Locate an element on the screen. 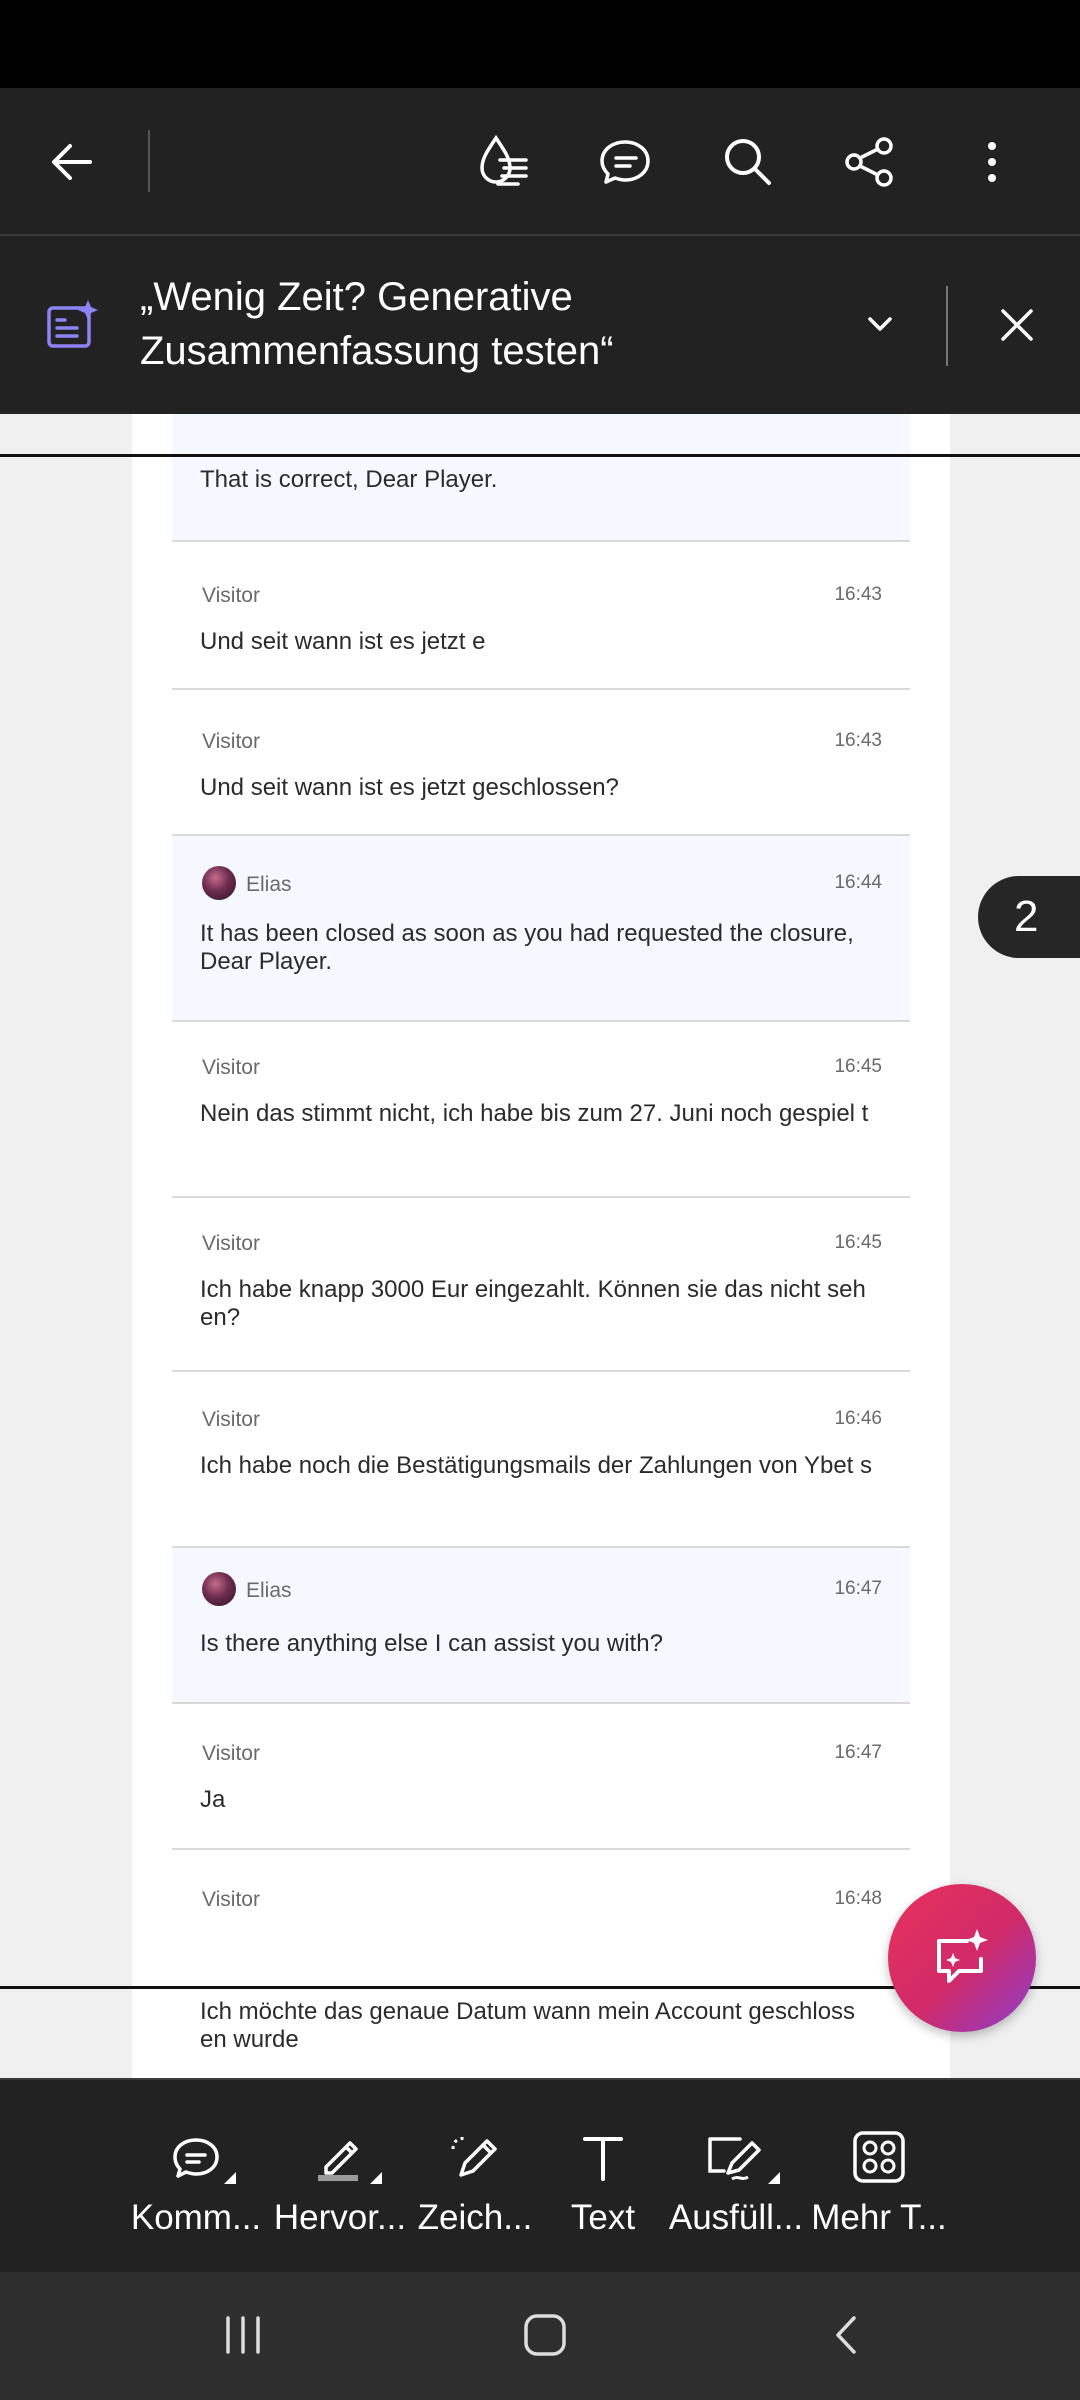 This screenshot has height=2400, width=1080. message-time: 16:46 is located at coordinates (858, 1418).